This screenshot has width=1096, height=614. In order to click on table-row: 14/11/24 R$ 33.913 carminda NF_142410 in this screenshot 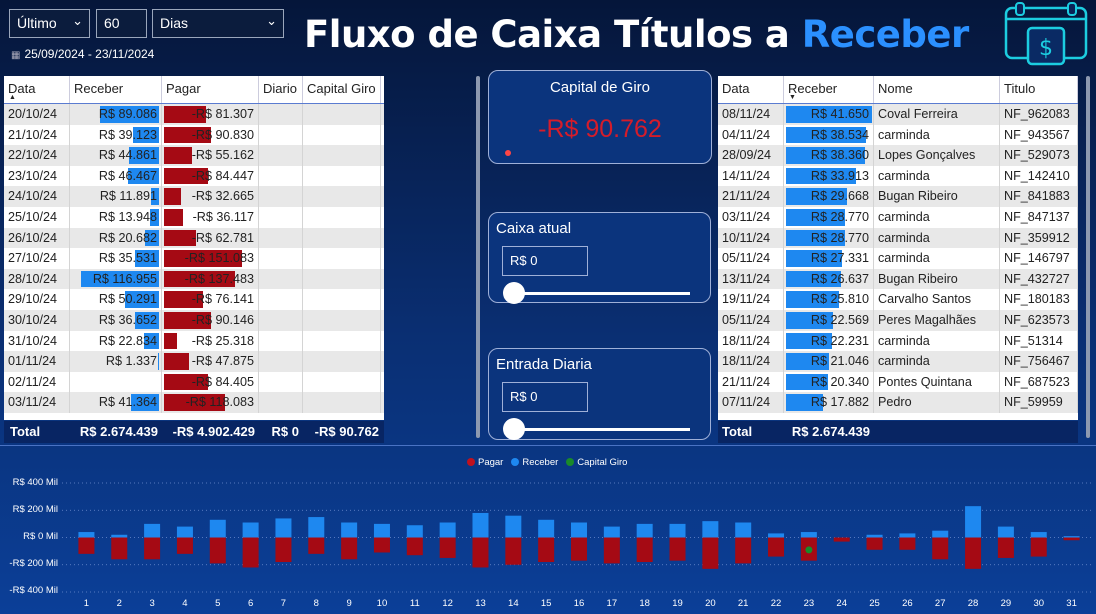, I will do `click(898, 176)`.